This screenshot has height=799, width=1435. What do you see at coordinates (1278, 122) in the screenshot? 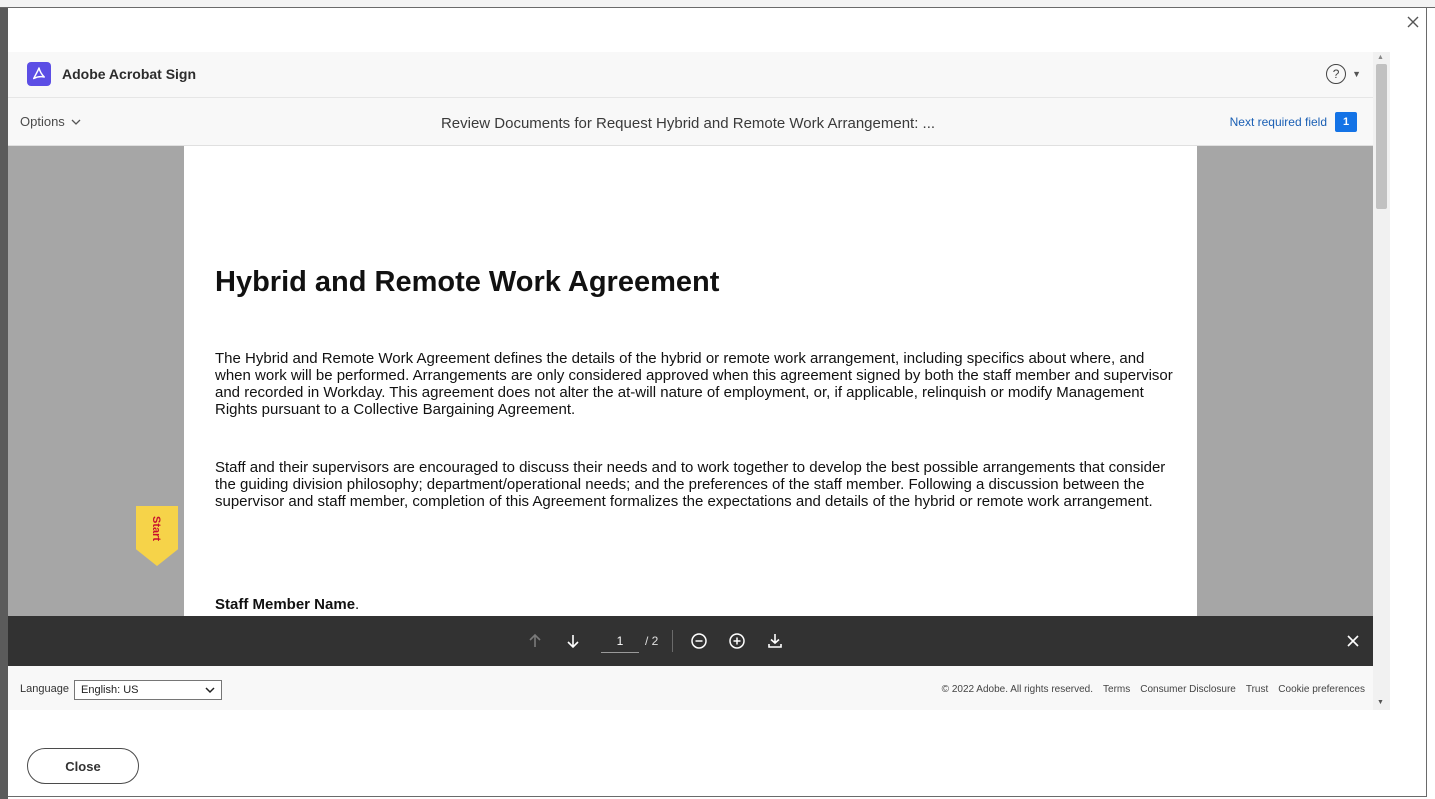
I see `next-required-field-label: Next required field` at bounding box center [1278, 122].